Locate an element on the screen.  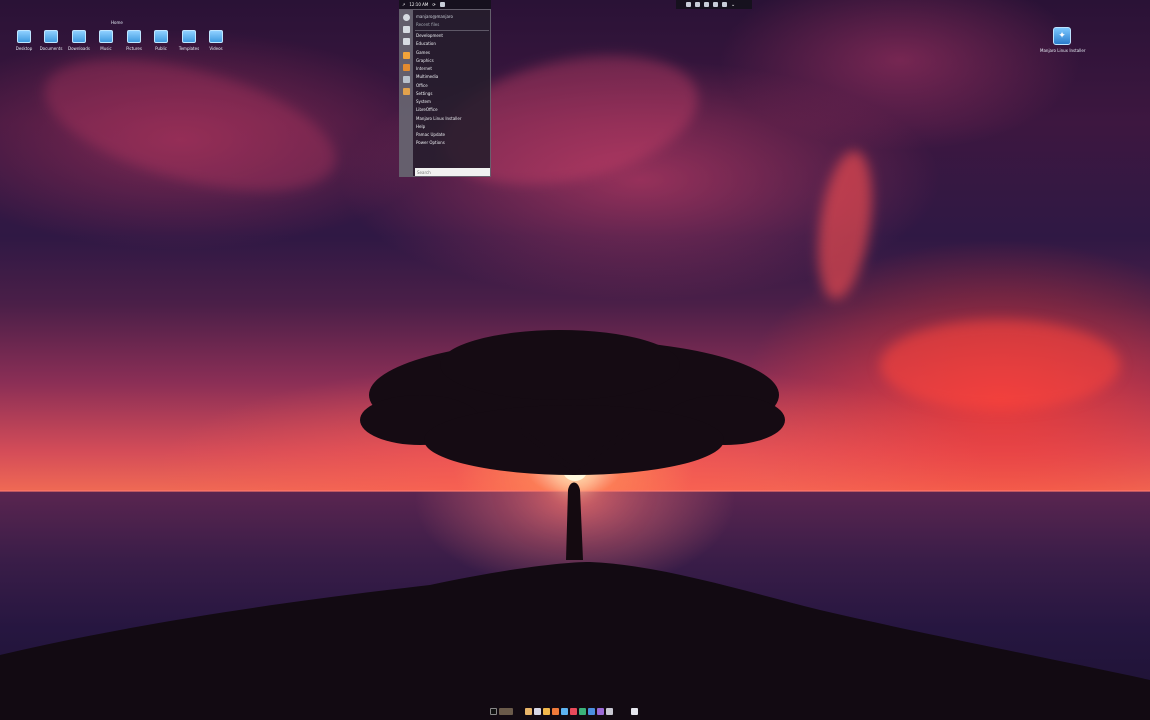
menu-item: Graphics is located at coordinates (438, 61).